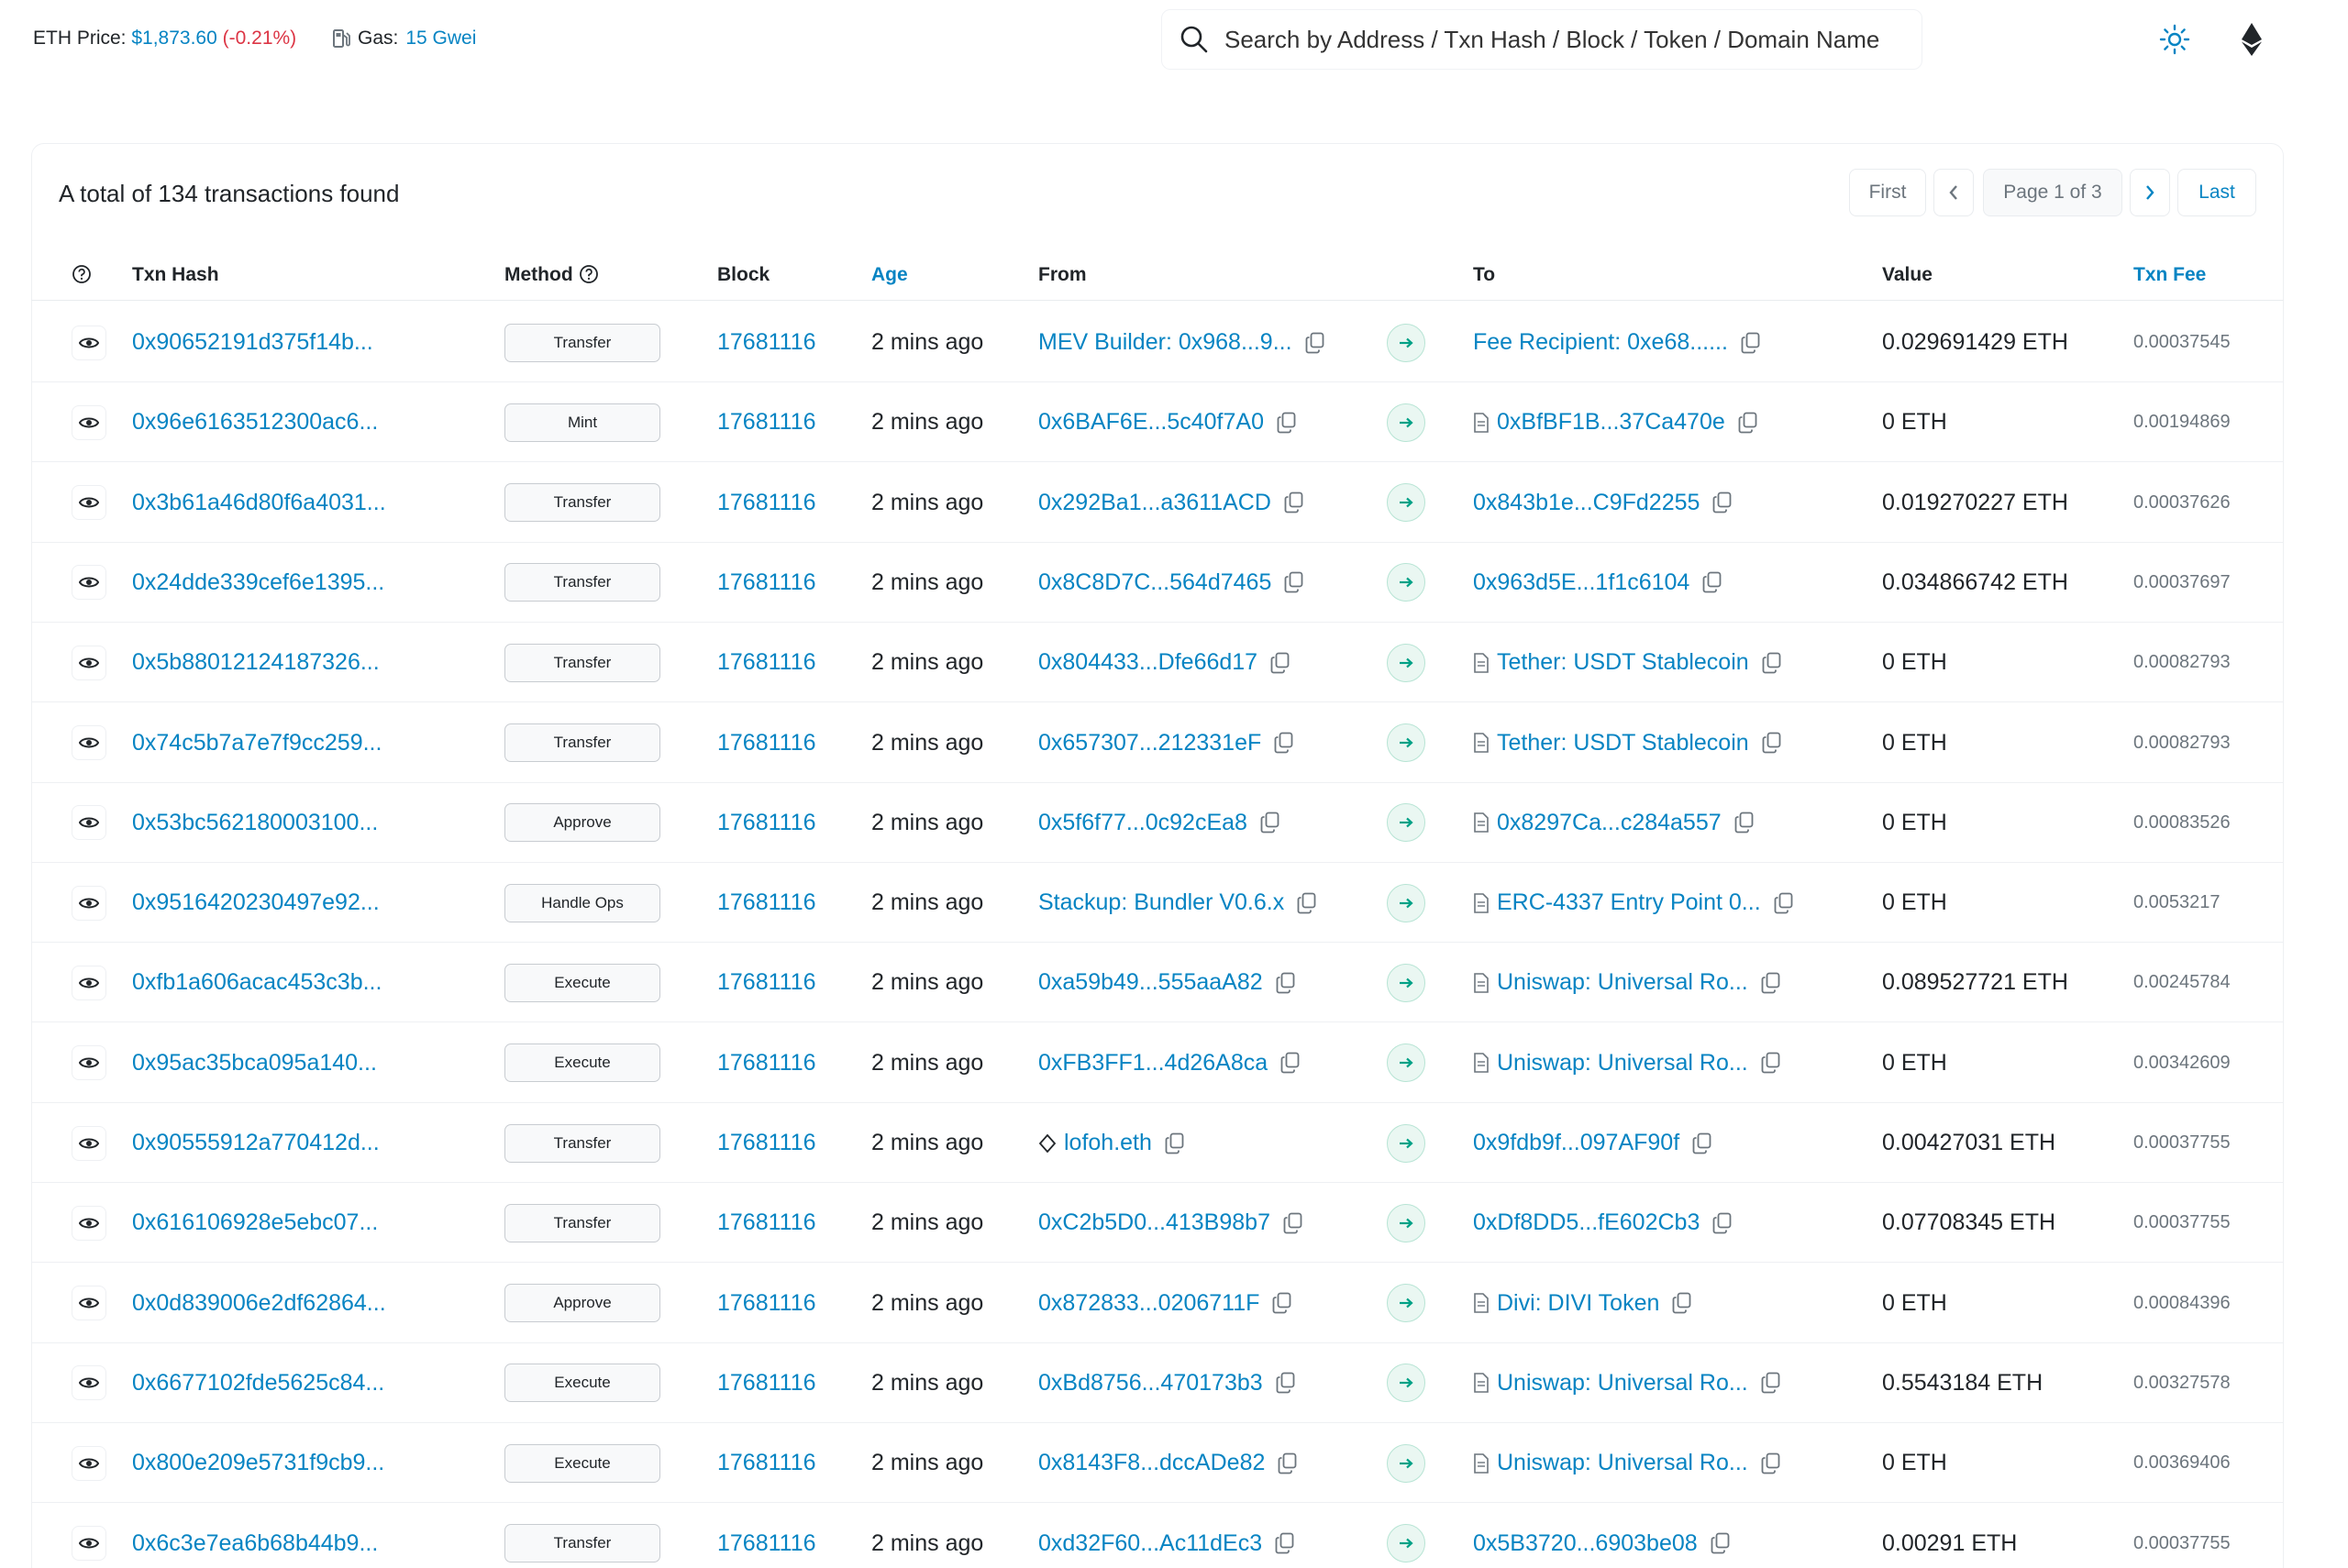 The height and width of the screenshot is (1568, 2348). I want to click on eth-price-value: $1,873.60, so click(173, 39).